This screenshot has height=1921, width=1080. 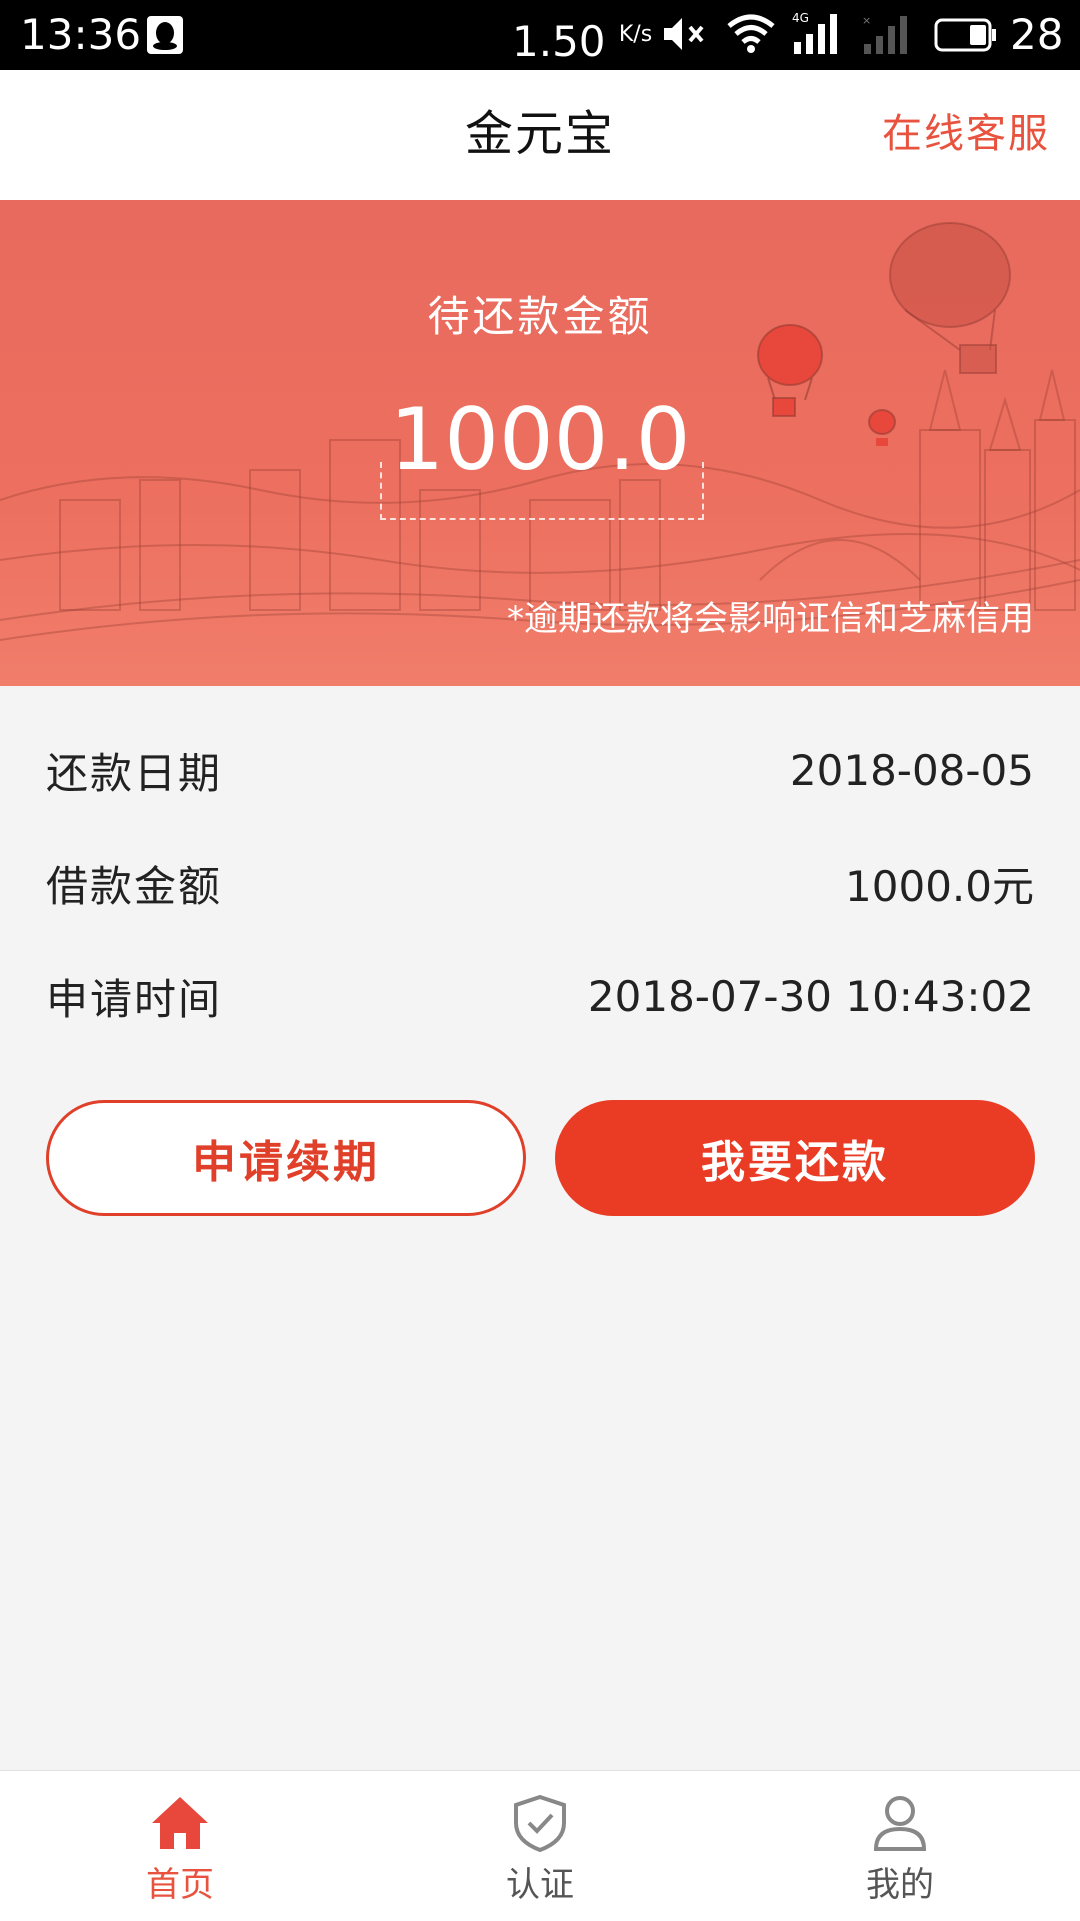 What do you see at coordinates (810, 996) in the screenshot?
I see `detail-value: 2018-07-30 10:43:02` at bounding box center [810, 996].